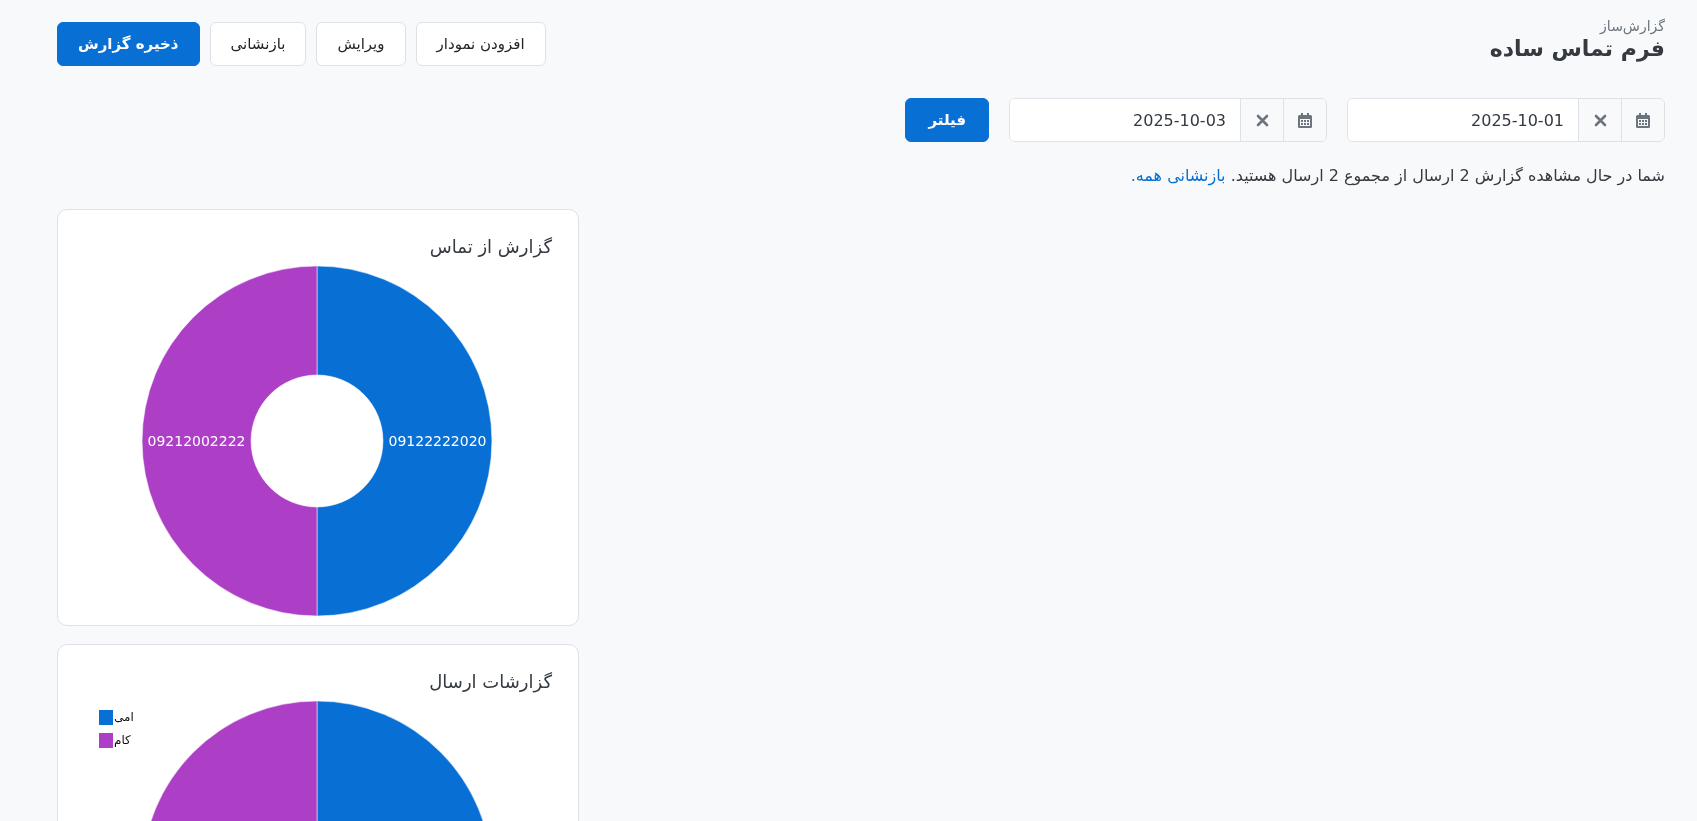 Image resolution: width=1697 pixels, height=821 pixels. Describe the element at coordinates (480, 44) in the screenshot. I see `action-button: افزودن نمودار` at that location.